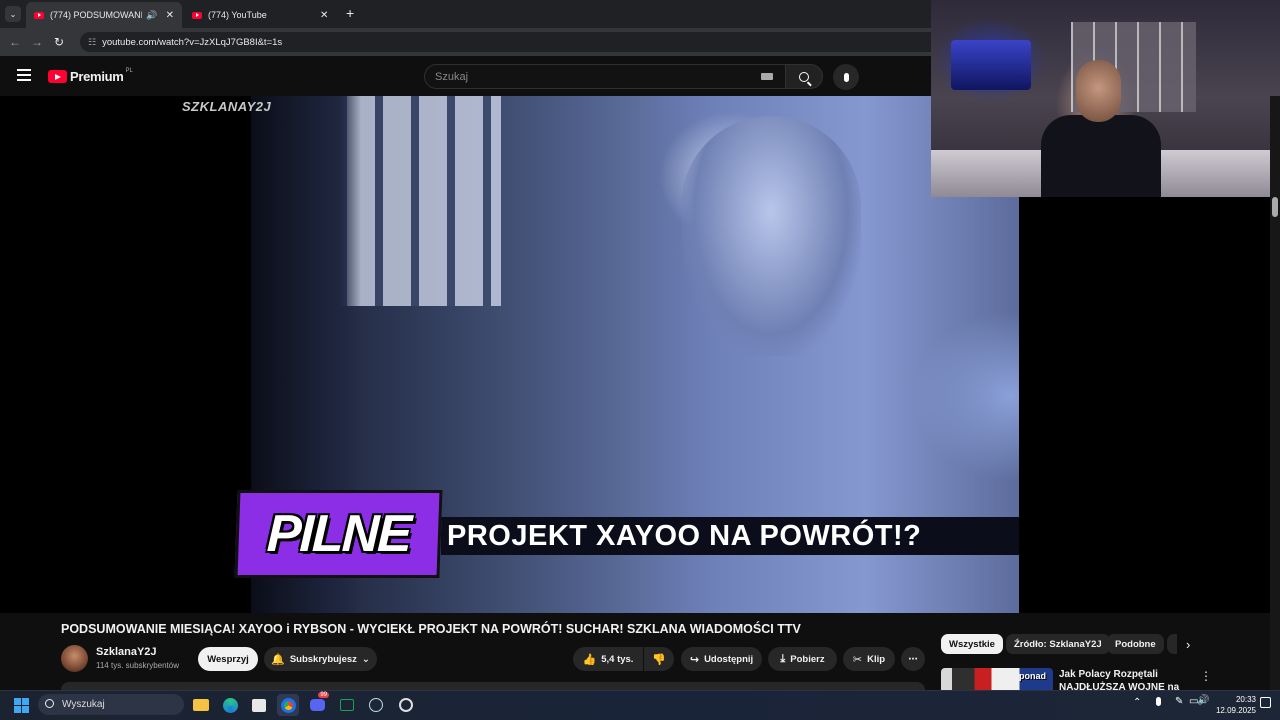 Image resolution: width=1280 pixels, height=720 pixels. I want to click on webcam-head, so click(1098, 91).